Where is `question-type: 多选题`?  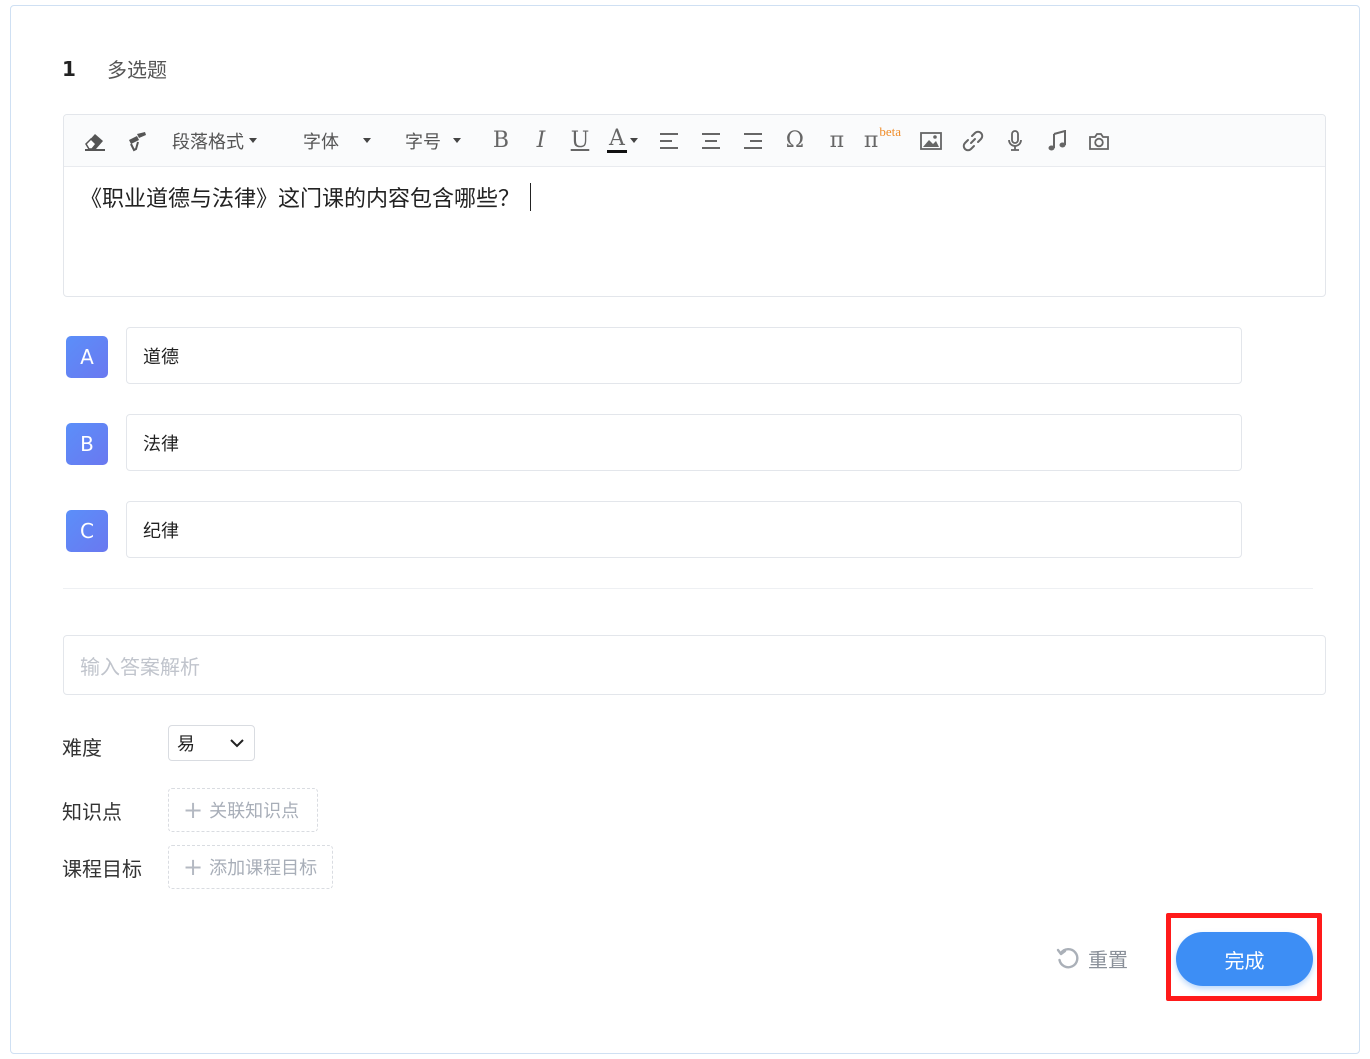
question-type: 多选题 is located at coordinates (137, 70).